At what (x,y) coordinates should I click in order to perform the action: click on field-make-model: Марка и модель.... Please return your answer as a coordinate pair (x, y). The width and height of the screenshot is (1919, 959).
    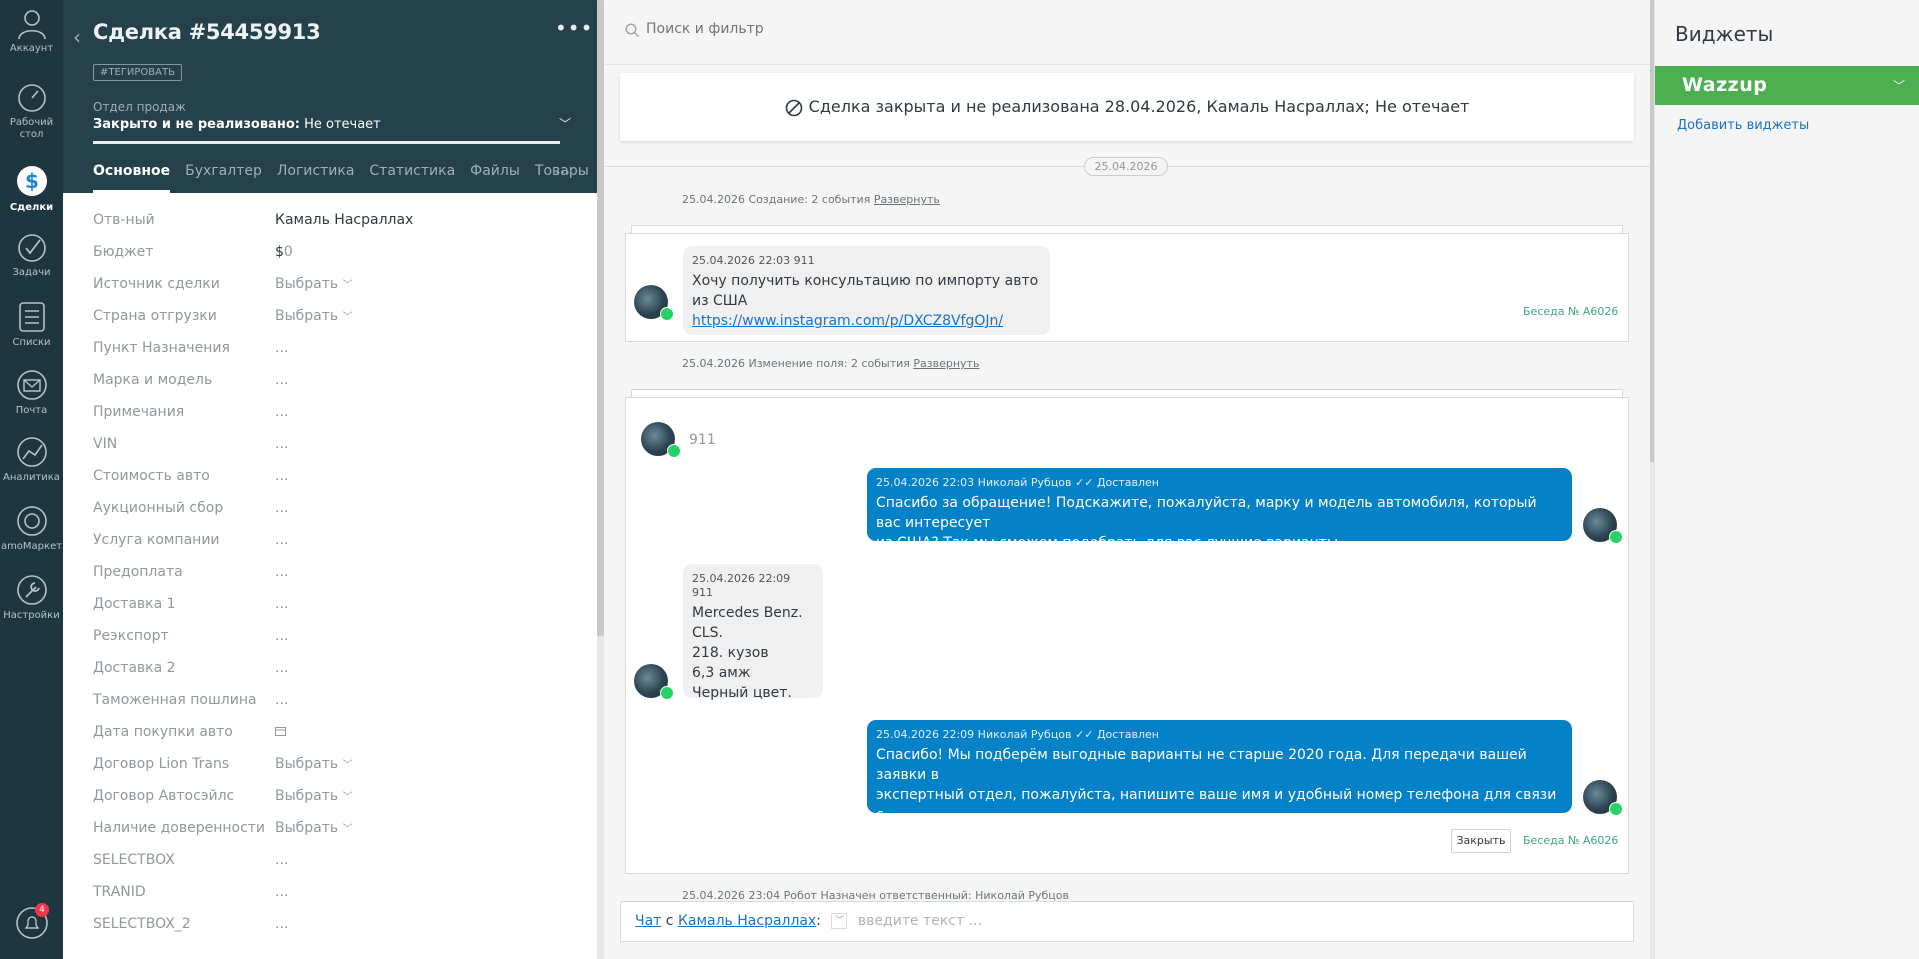
    Looking at the image, I should click on (333, 383).